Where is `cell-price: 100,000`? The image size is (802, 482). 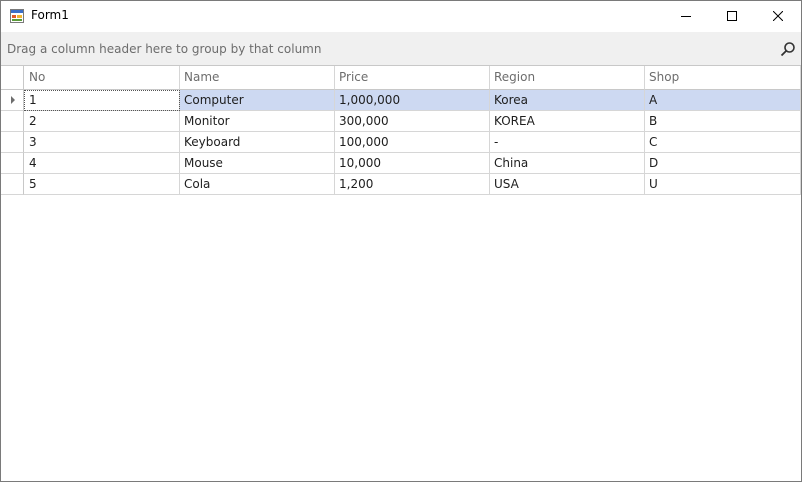
cell-price: 100,000 is located at coordinates (412, 142).